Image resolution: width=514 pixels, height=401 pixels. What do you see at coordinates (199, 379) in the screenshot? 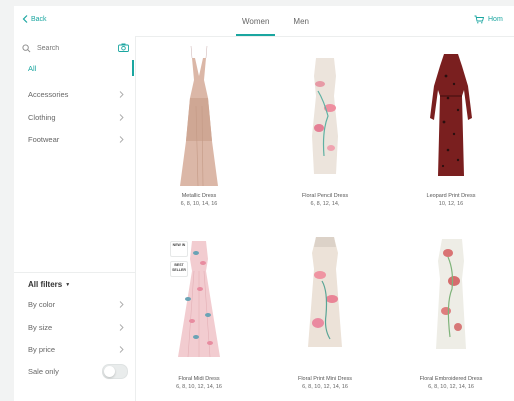
I see `product-name: Floral Midi Dress` at bounding box center [199, 379].